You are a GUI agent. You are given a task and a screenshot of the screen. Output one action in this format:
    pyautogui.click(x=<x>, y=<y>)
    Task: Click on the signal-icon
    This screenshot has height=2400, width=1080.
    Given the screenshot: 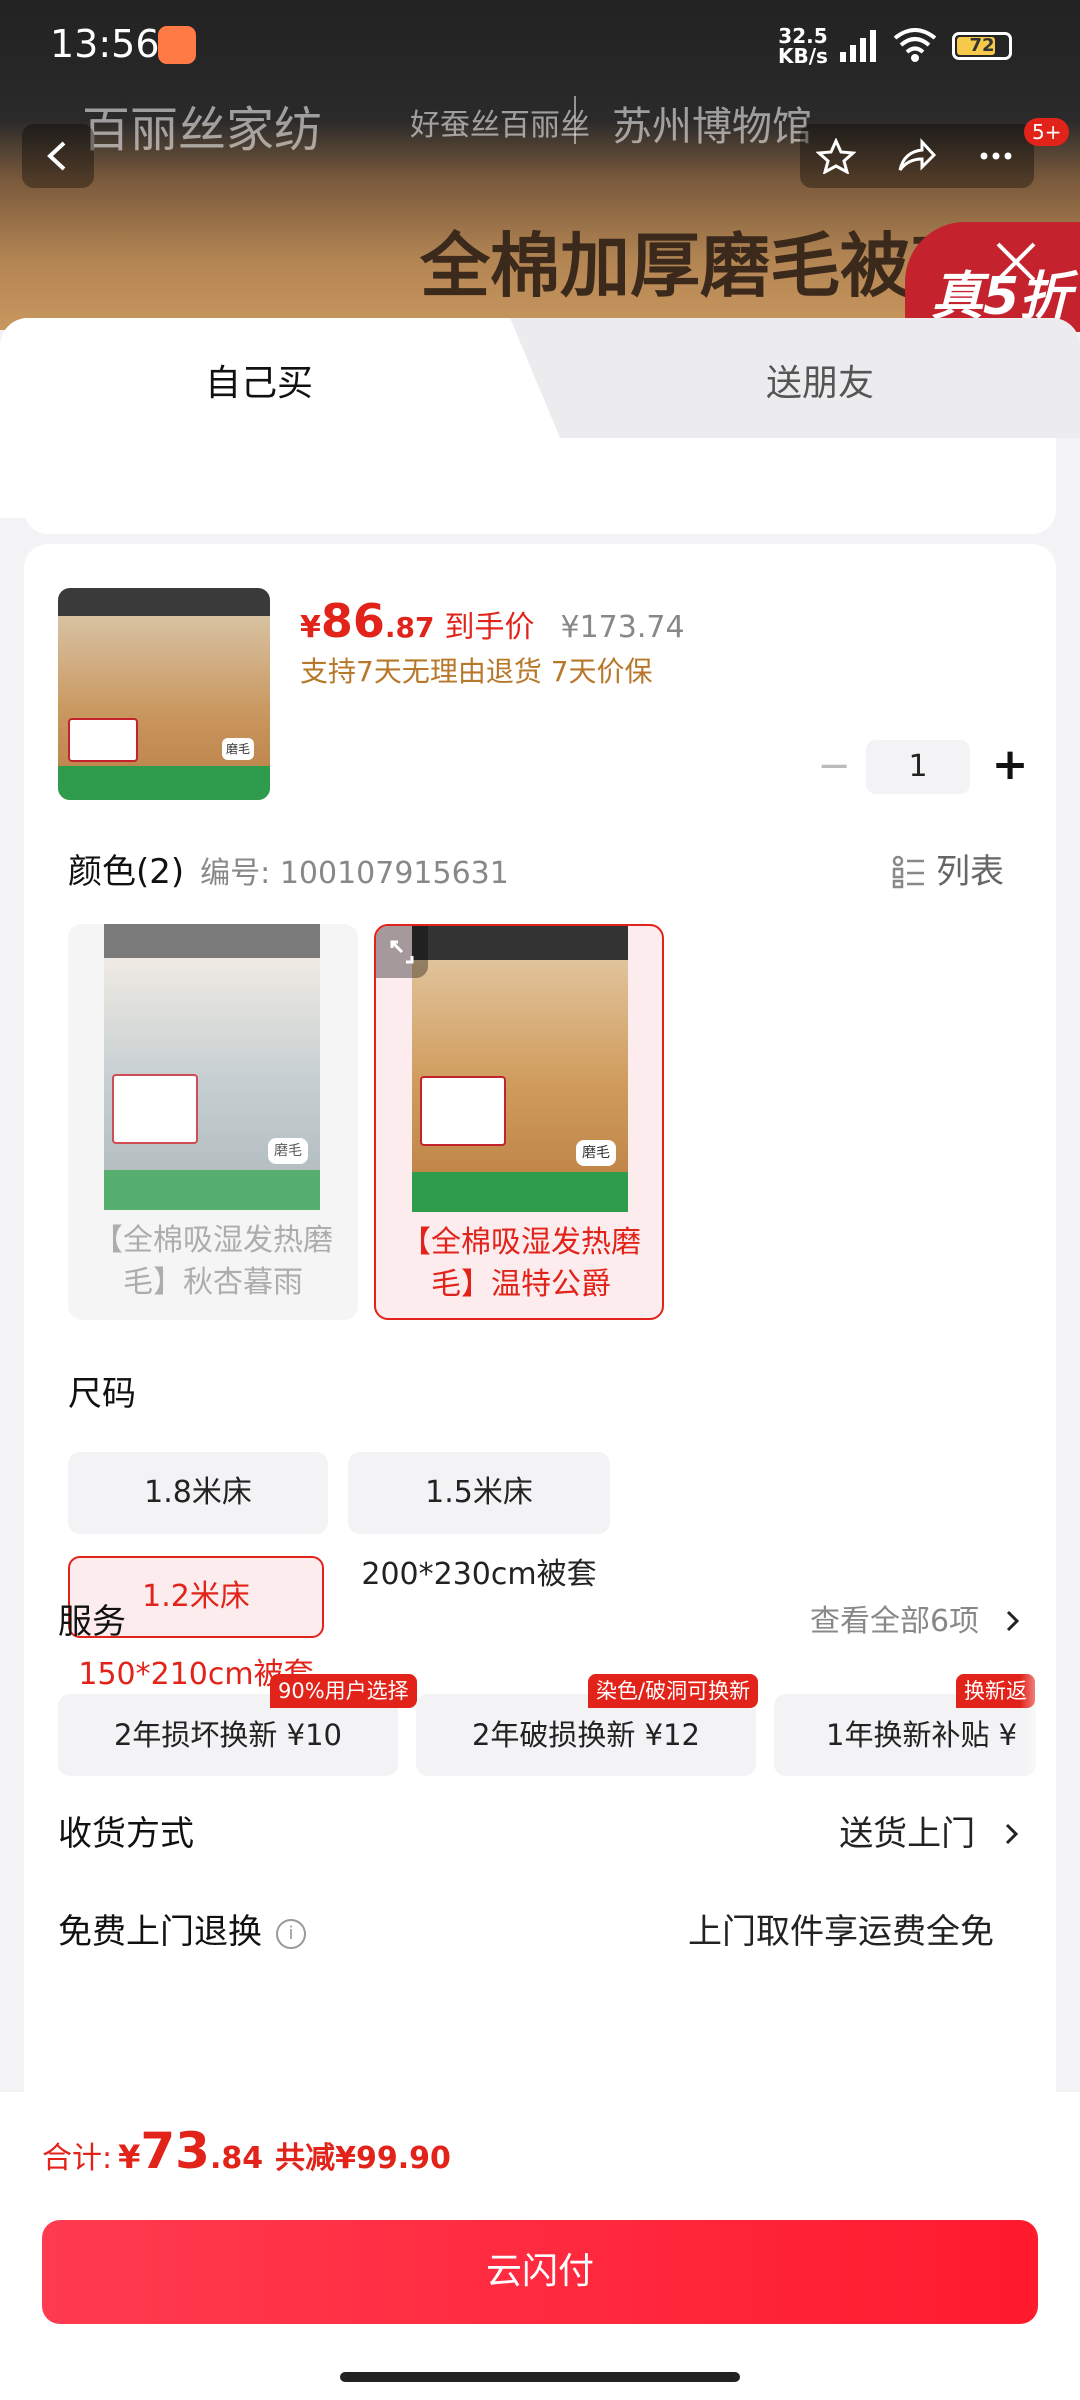 What is the action you would take?
    pyautogui.click(x=858, y=46)
    